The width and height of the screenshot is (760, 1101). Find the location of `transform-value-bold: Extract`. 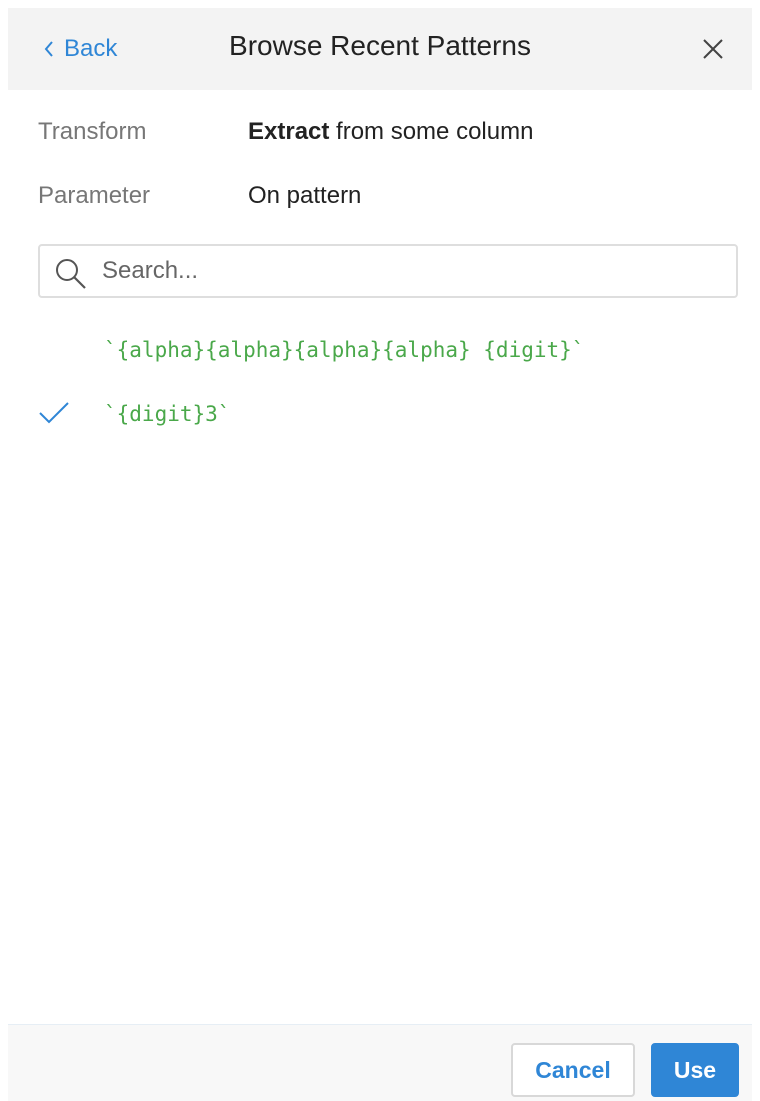

transform-value-bold: Extract is located at coordinates (289, 131).